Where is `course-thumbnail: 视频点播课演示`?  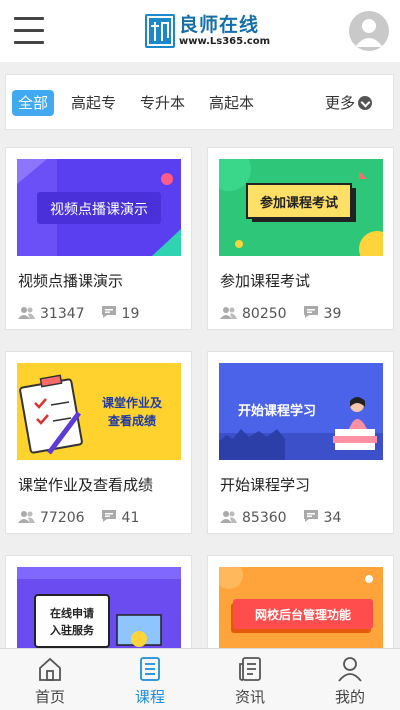 course-thumbnail: 视频点播课演示 is located at coordinates (99, 207).